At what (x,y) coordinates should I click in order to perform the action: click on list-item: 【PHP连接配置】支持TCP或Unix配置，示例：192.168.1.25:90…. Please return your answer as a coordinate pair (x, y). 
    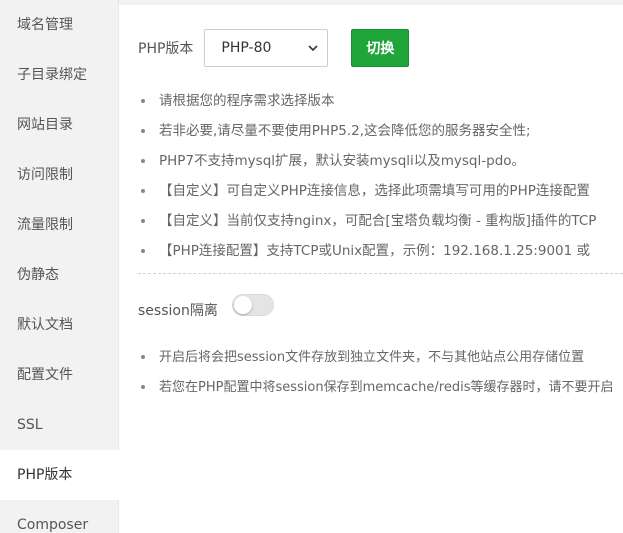
    Looking at the image, I should click on (380, 253).